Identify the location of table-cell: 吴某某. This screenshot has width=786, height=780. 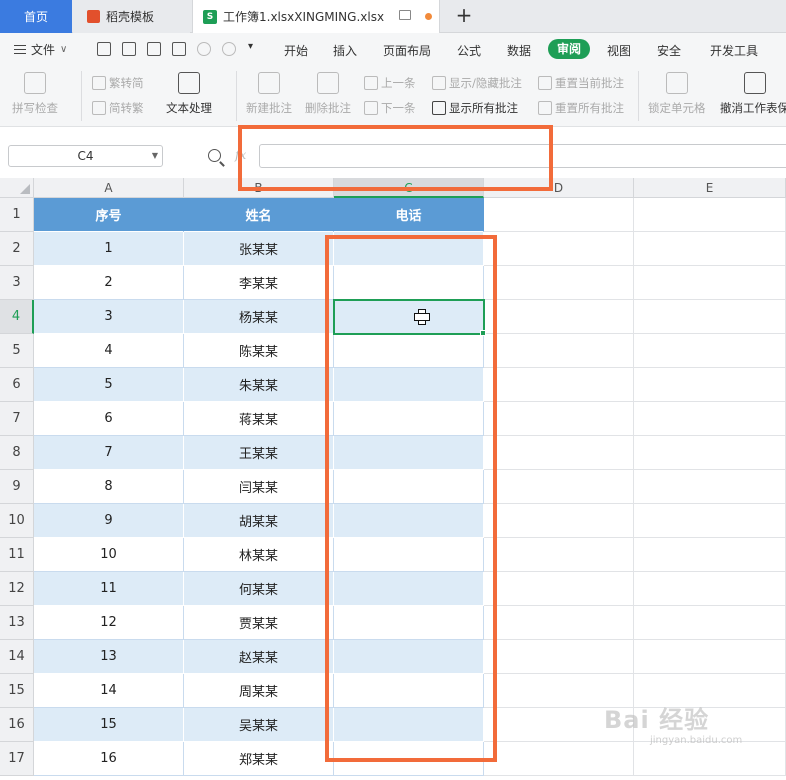
(259, 725).